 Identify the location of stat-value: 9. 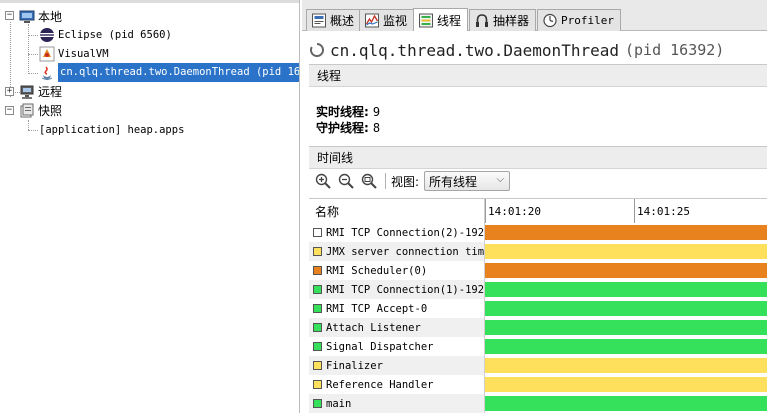
(376, 112).